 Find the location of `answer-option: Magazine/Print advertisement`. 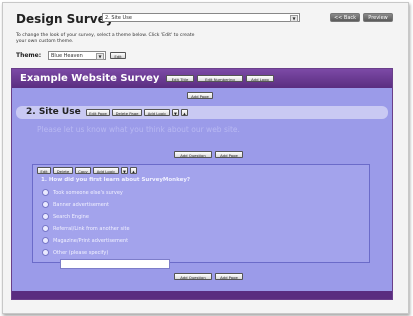

answer-option: Magazine/Print advertisement is located at coordinates (85, 241).